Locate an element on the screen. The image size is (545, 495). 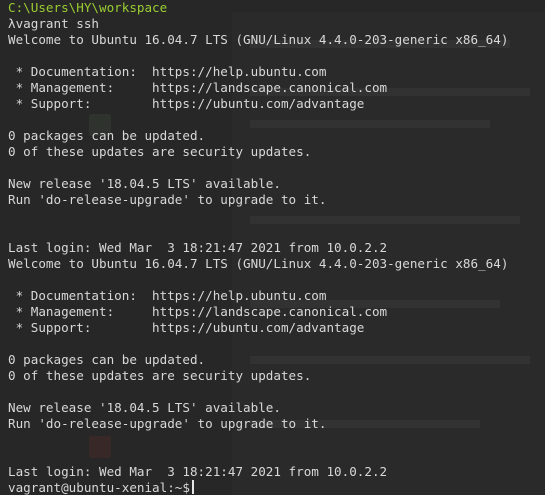
prompt-path: C:\Users\HY\workspace is located at coordinates (88, 7).